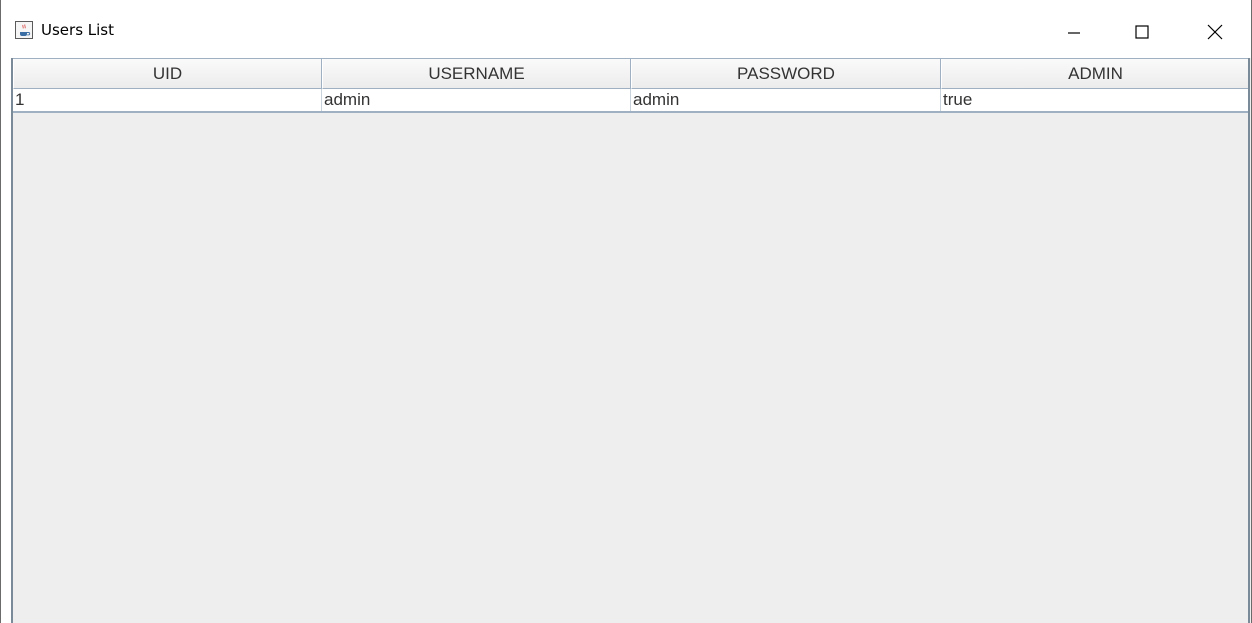  Describe the element at coordinates (167, 100) in the screenshot. I see `cell-uid: 1` at that location.